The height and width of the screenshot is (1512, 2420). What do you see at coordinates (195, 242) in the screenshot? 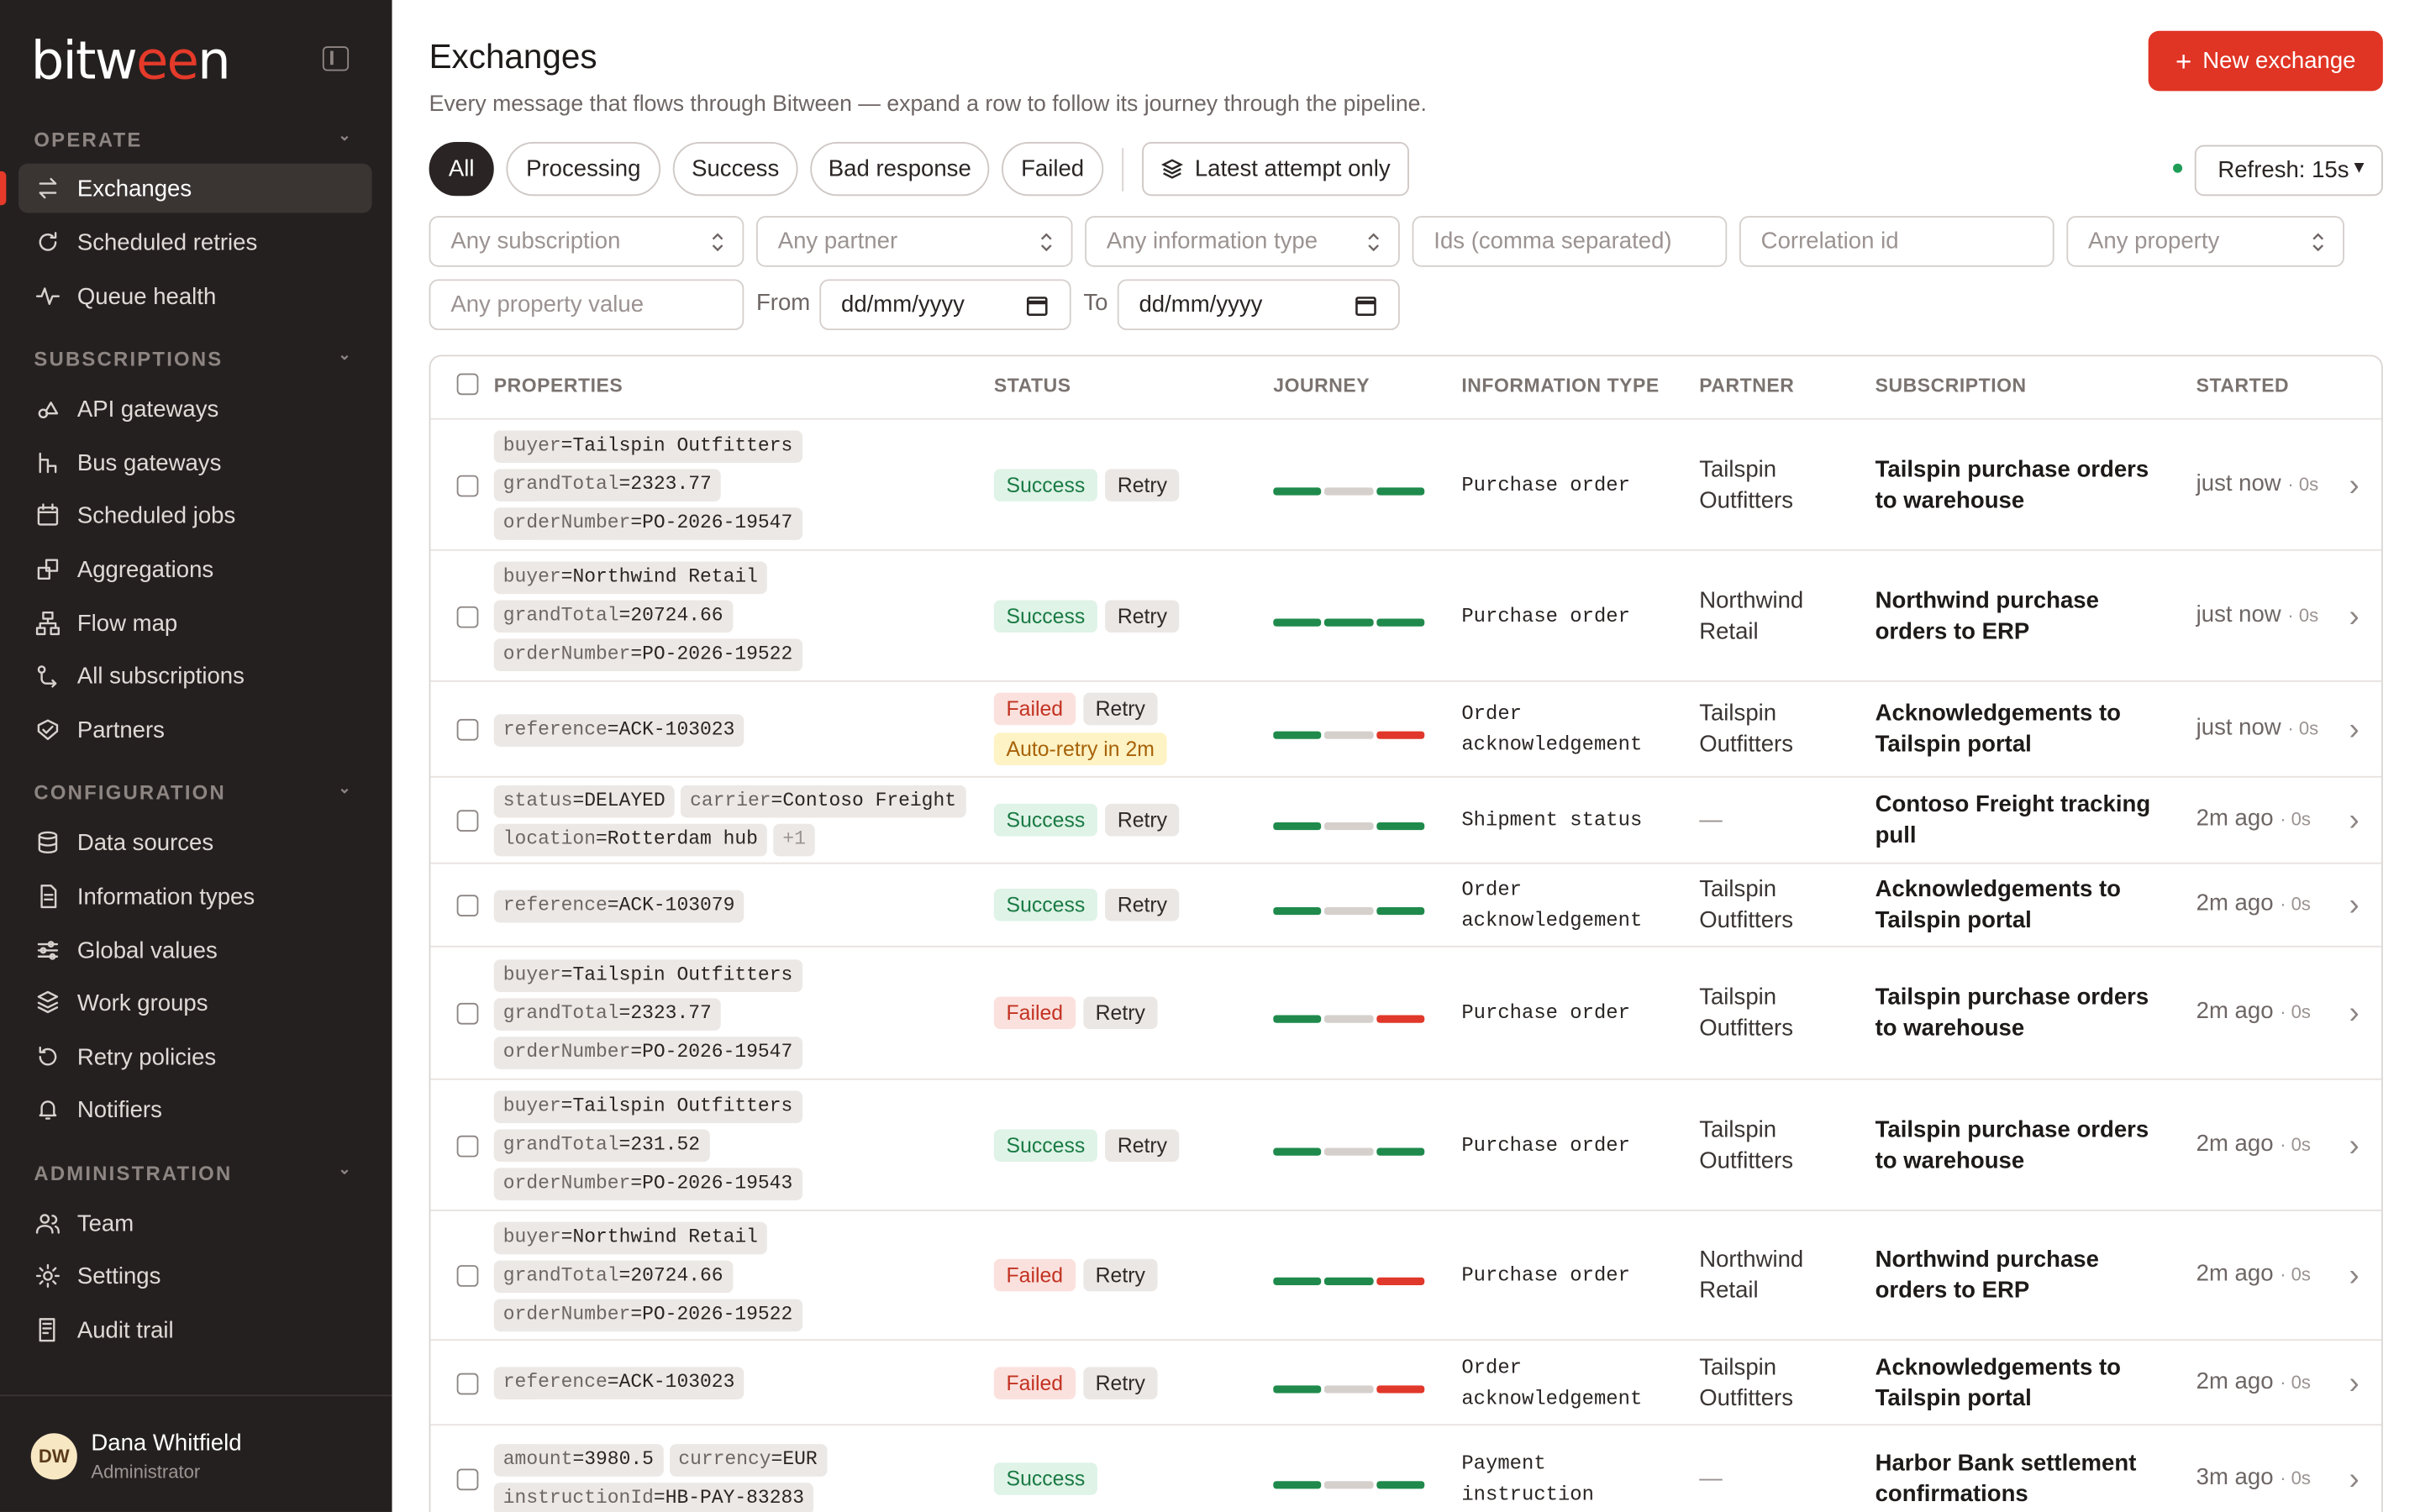
I see `sidebar-item-scheduled-retries: Scheduled retries` at bounding box center [195, 242].